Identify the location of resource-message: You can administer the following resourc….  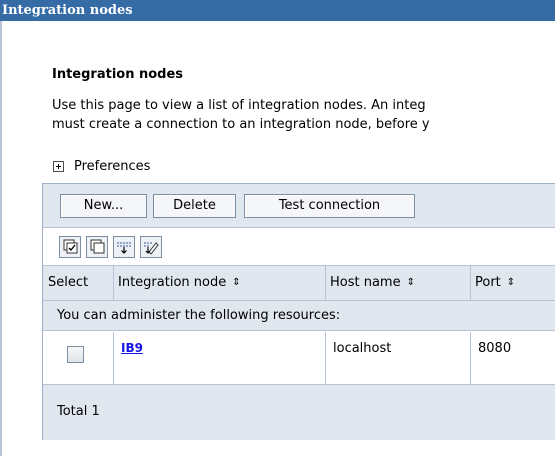
(299, 316).